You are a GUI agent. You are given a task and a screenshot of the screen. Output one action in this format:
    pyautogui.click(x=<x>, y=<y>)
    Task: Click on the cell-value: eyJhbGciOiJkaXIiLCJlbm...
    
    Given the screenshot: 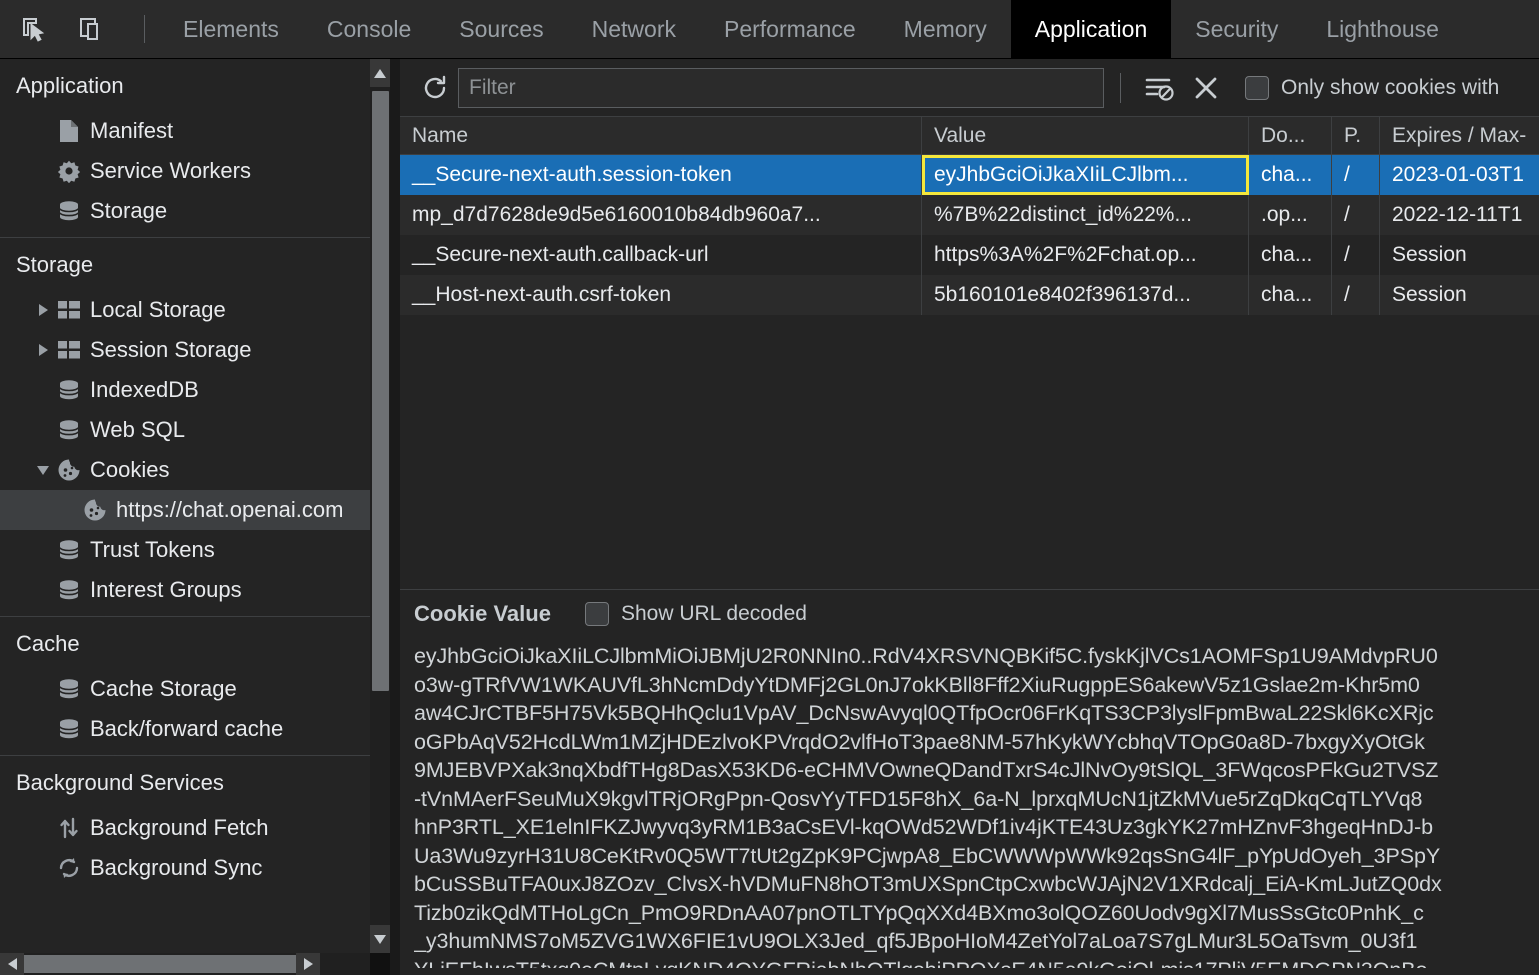 What is the action you would take?
    pyautogui.click(x=1085, y=175)
    